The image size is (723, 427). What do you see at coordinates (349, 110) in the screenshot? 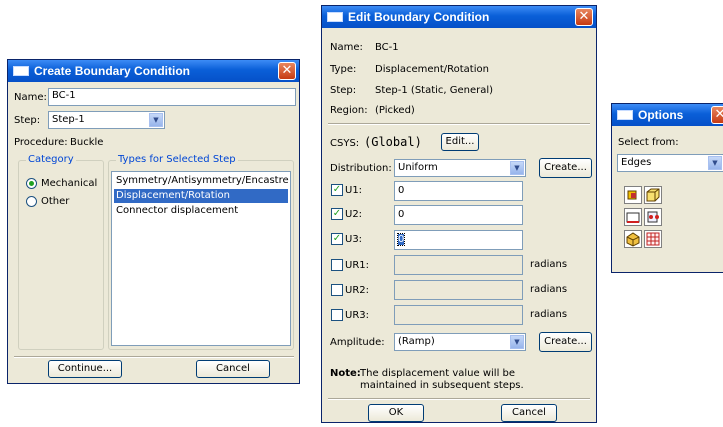
I see `edit-region-label: Region:` at bounding box center [349, 110].